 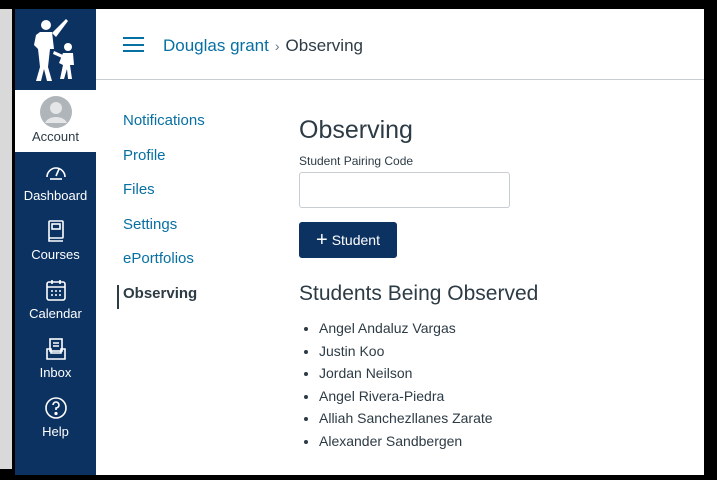 I want to click on nav-calendar: Calendar, so click(x=55, y=299).